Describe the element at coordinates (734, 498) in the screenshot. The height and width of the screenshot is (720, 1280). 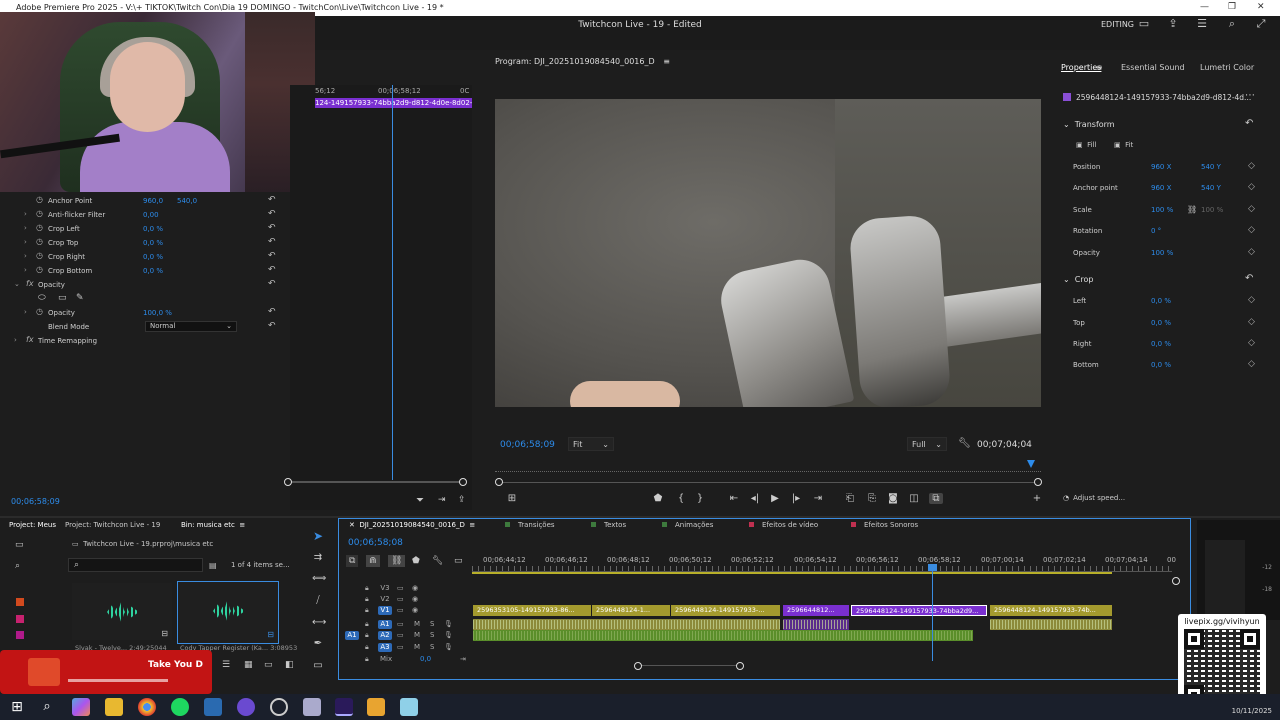
I see `go-to-in-icon: ⇤` at that location.